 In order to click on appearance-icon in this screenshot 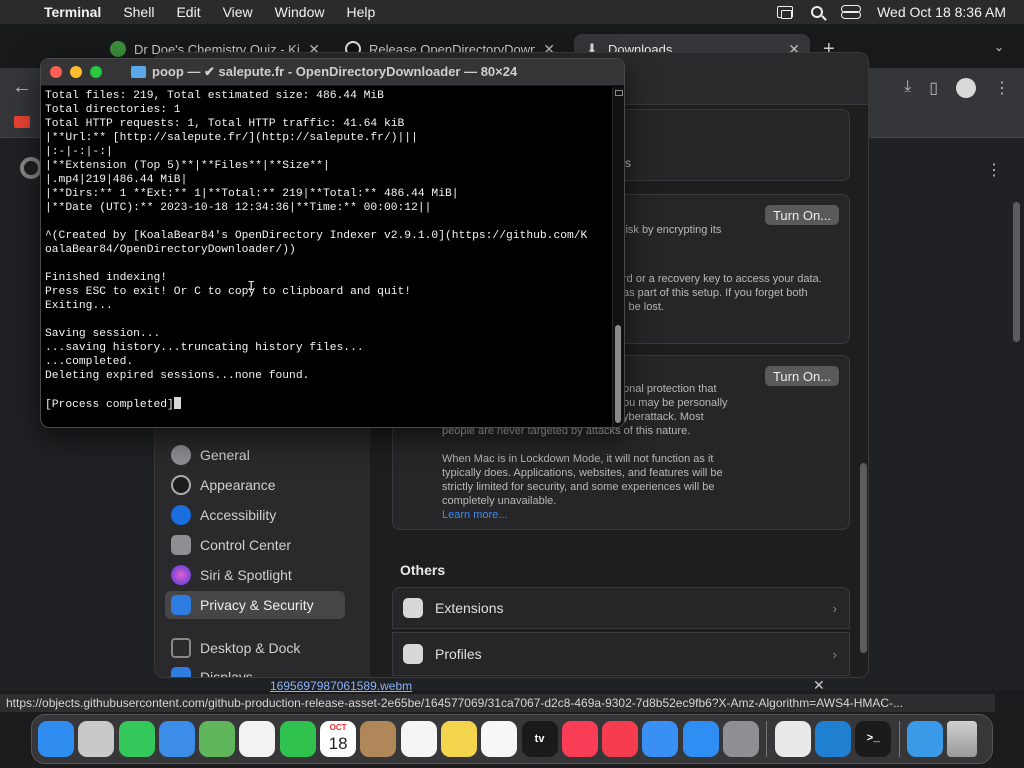, I will do `click(181, 485)`.